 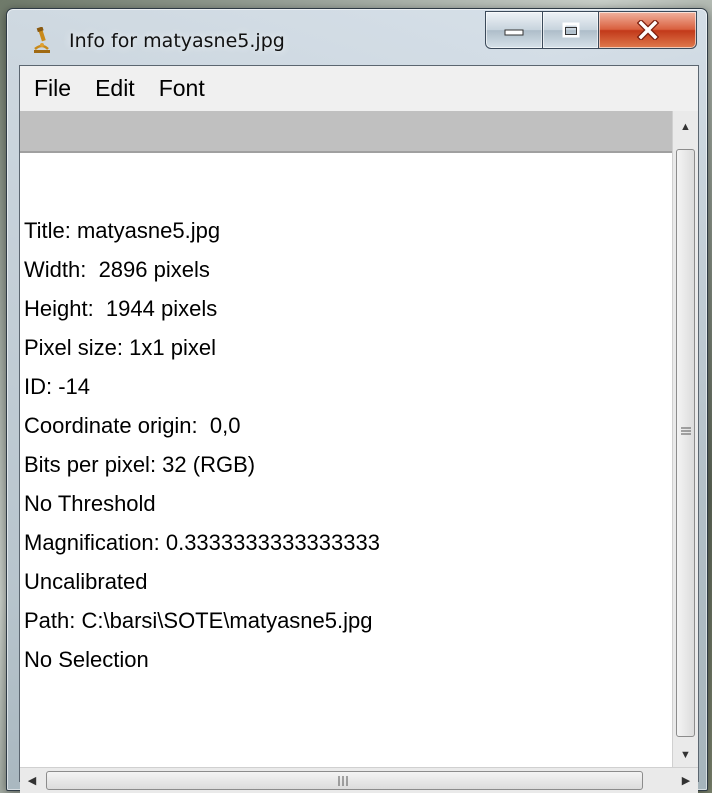 I want to click on menu-bar: File Edit Font, so click(x=359, y=88).